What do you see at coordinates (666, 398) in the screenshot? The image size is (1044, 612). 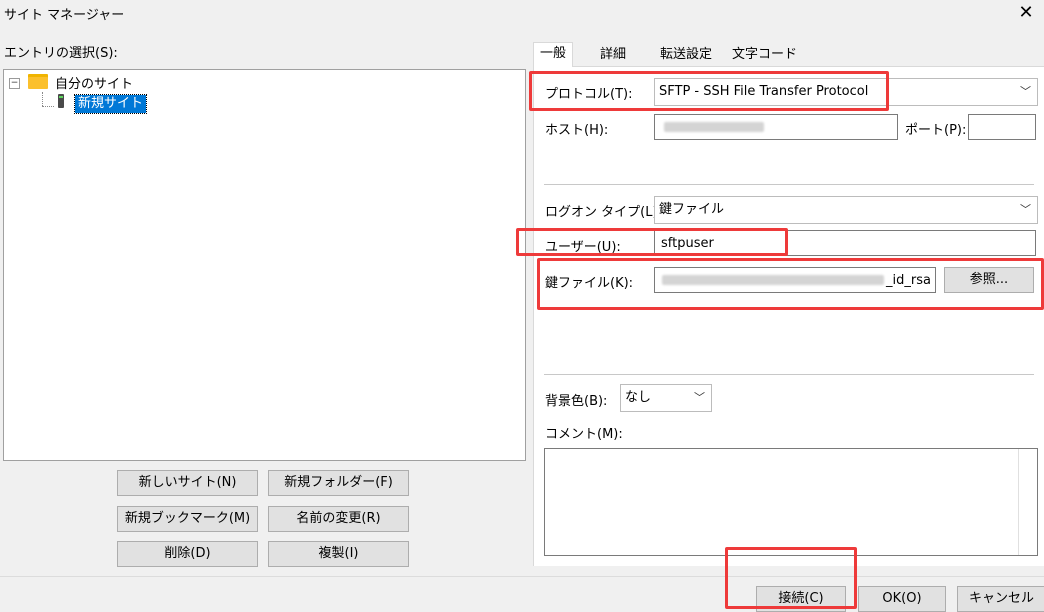 I see `bgcolor-select: なし ﹀` at bounding box center [666, 398].